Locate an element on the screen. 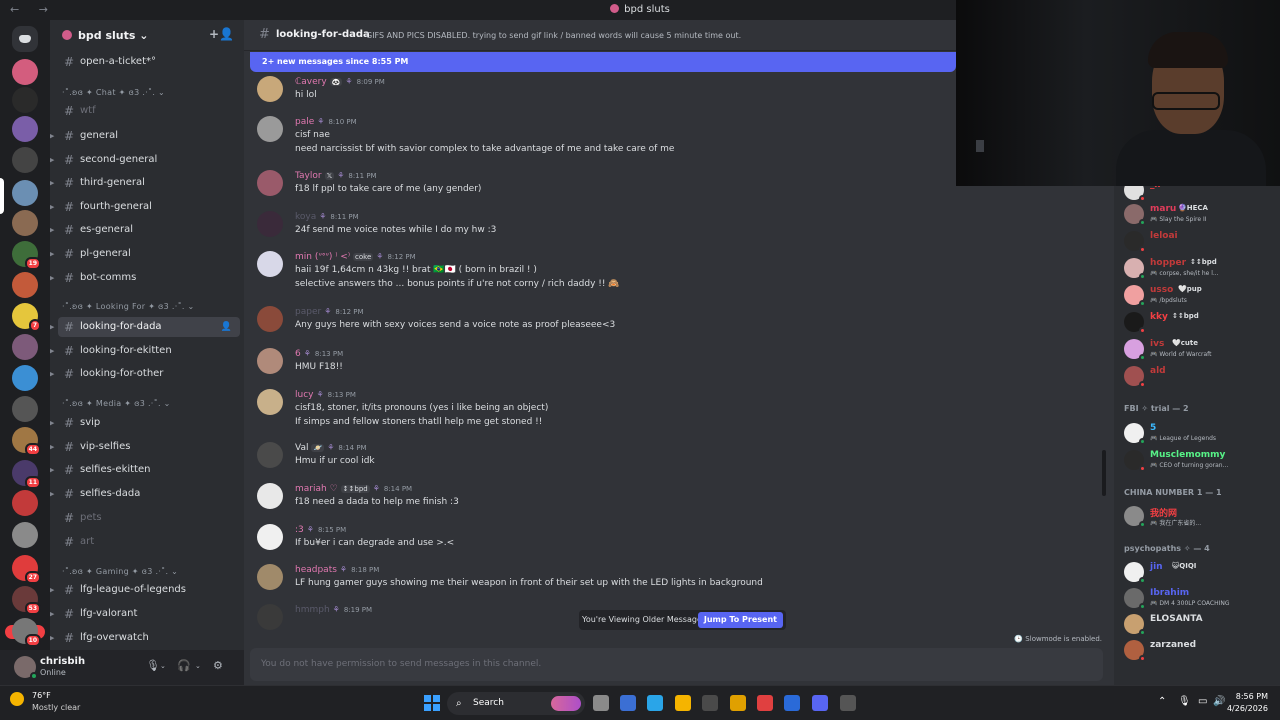  member-item: ald is located at coordinates (1198, 376).